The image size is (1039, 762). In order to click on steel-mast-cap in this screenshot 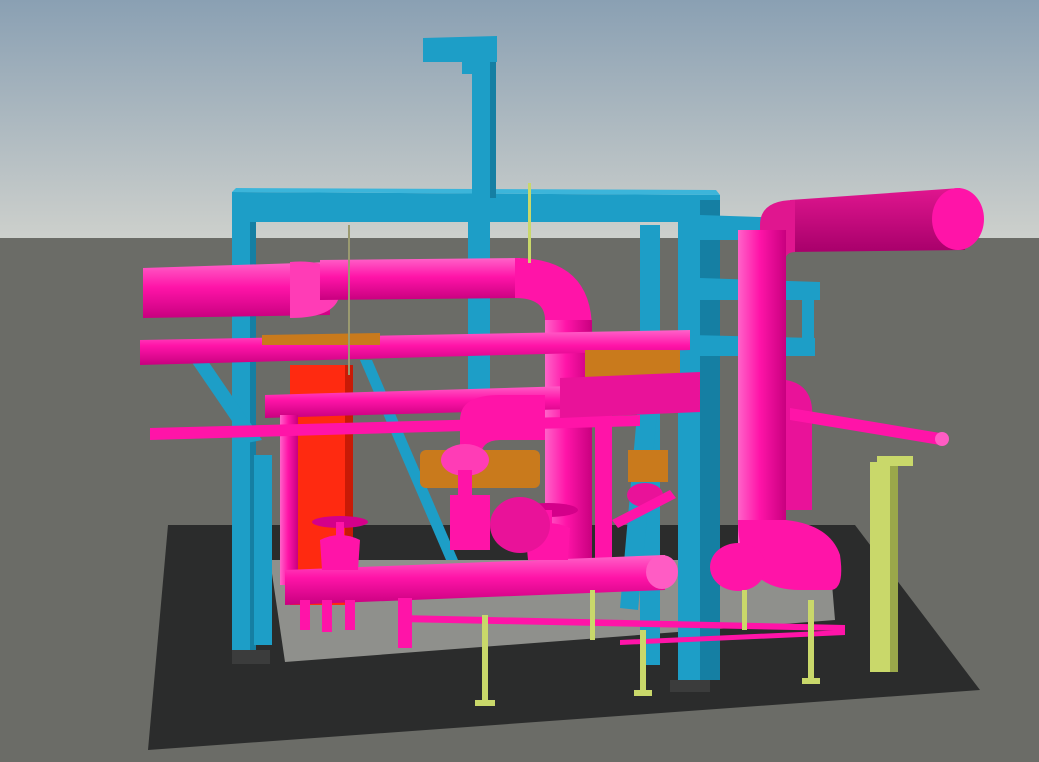, I will do `click(460, 49)`.